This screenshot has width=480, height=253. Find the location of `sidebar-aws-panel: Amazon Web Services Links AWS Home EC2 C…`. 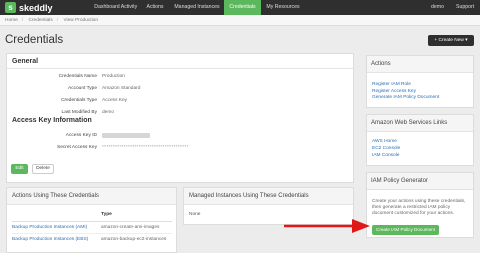

sidebar-aws-panel: Amazon Web Services Links AWS Home EC2 C… is located at coordinates (420, 140).